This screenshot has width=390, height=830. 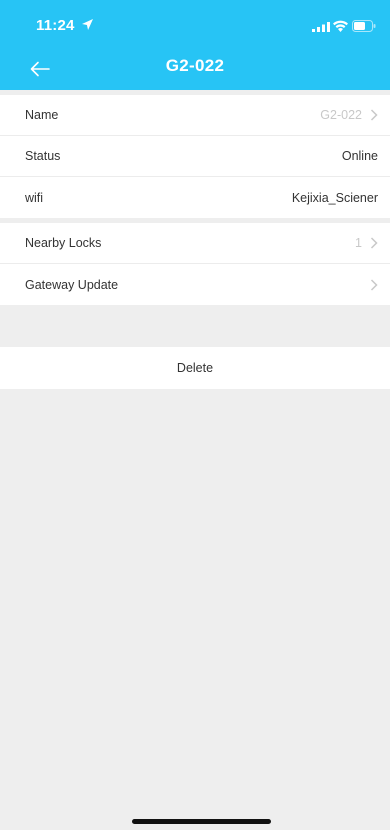 I want to click on home-indicator, so click(x=201, y=821).